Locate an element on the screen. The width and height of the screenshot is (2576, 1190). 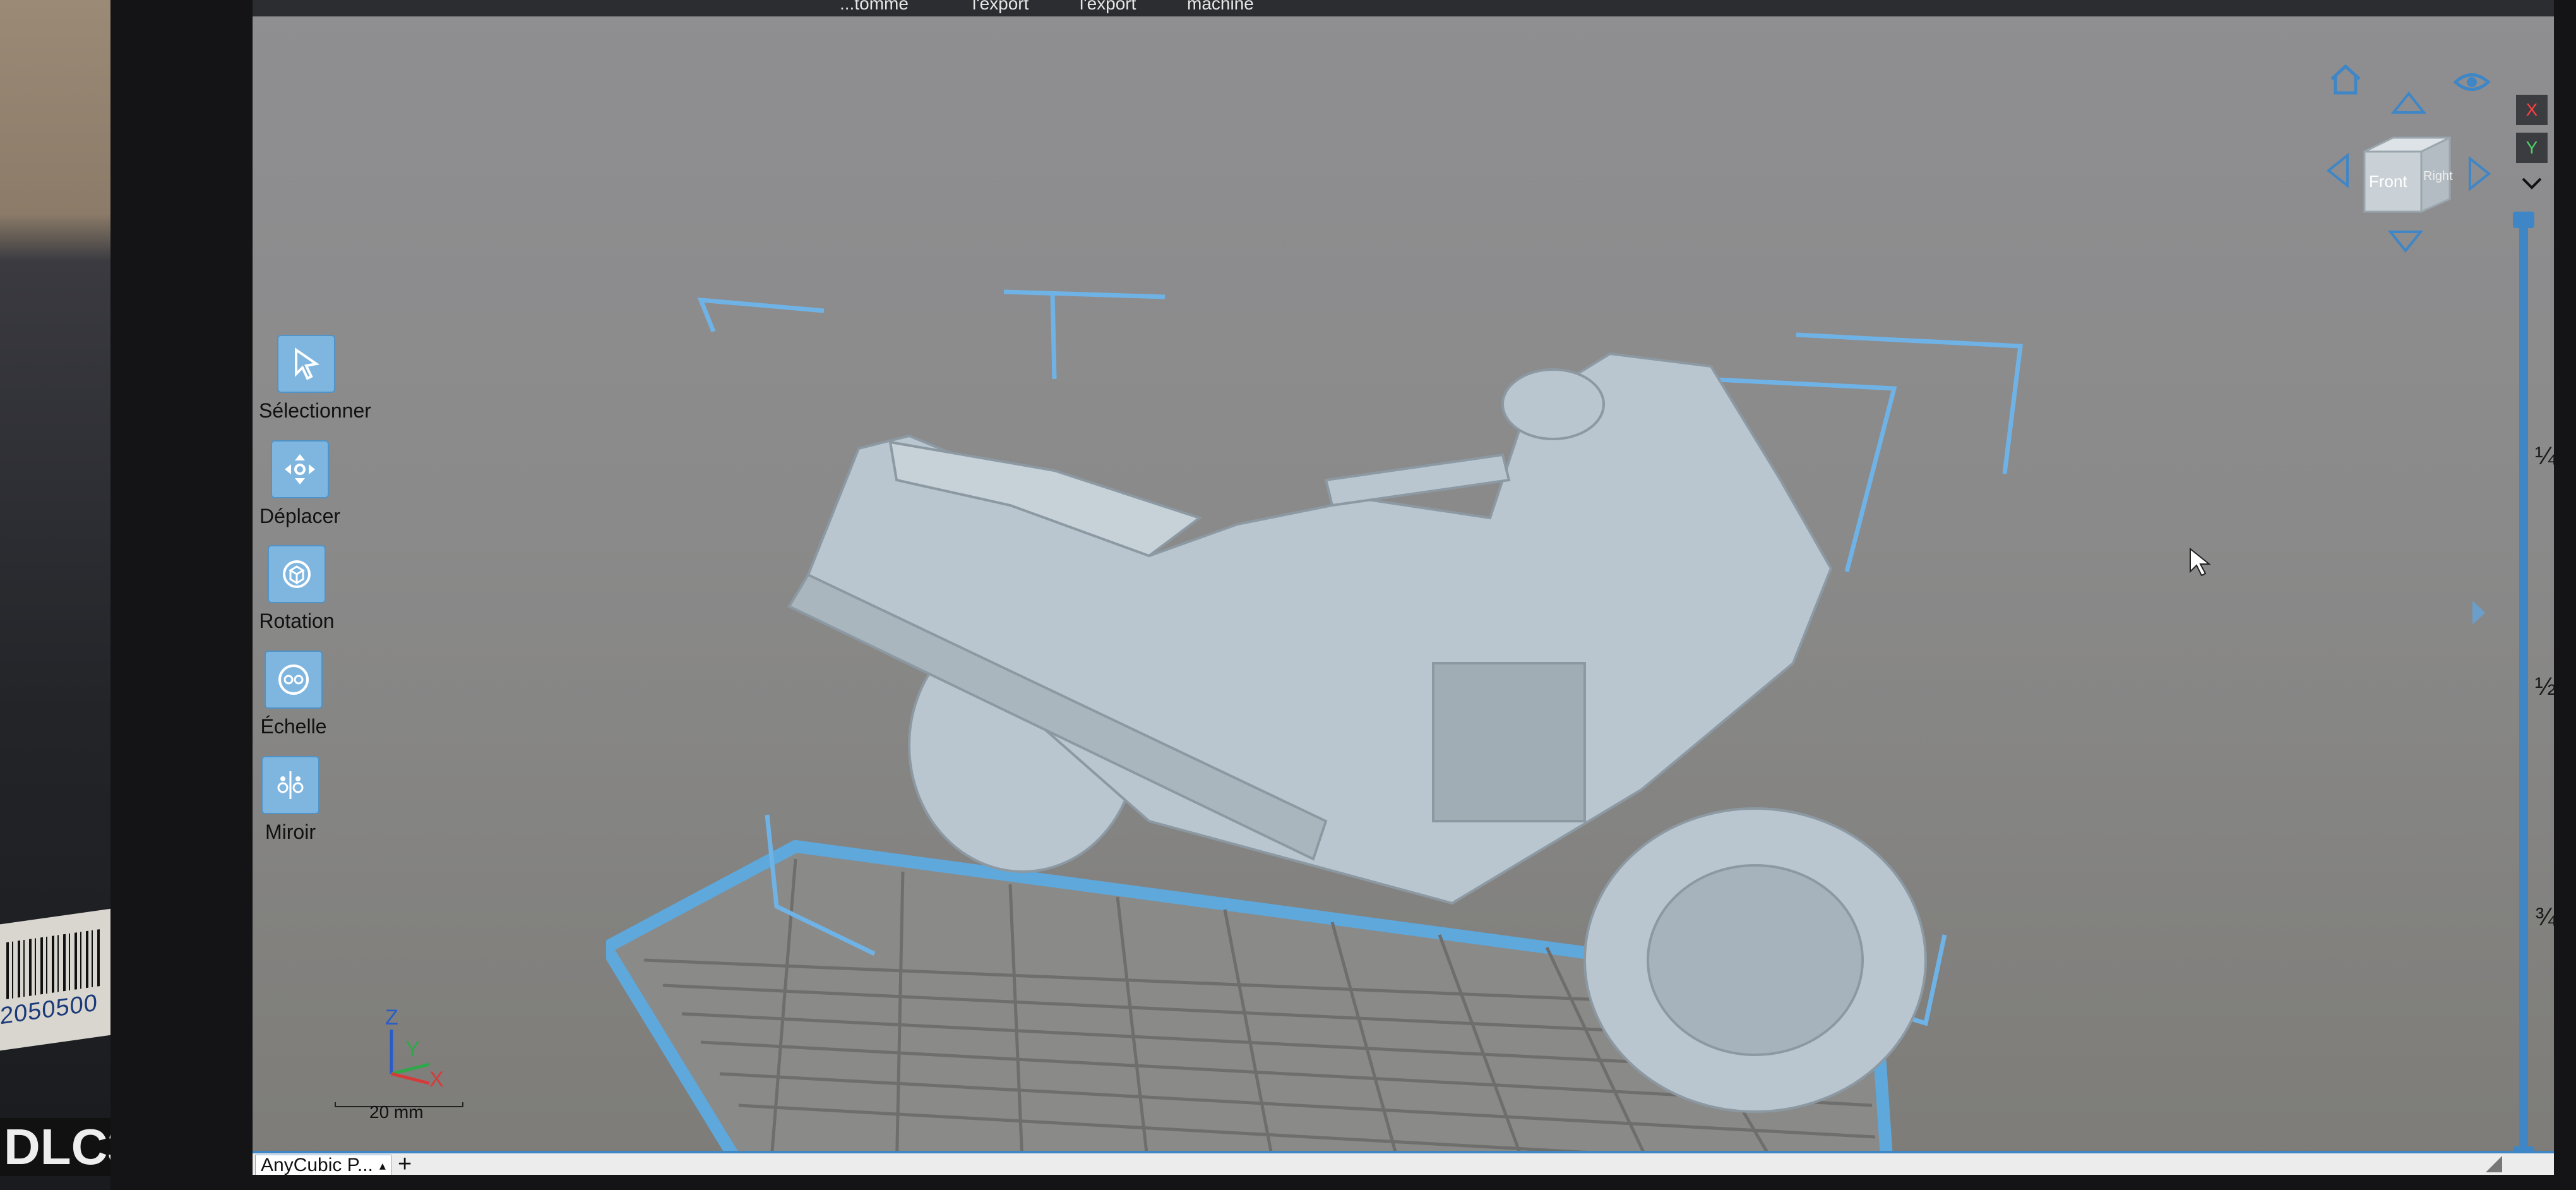
layer-mark-half: ½ is located at coordinates (2544, 686).